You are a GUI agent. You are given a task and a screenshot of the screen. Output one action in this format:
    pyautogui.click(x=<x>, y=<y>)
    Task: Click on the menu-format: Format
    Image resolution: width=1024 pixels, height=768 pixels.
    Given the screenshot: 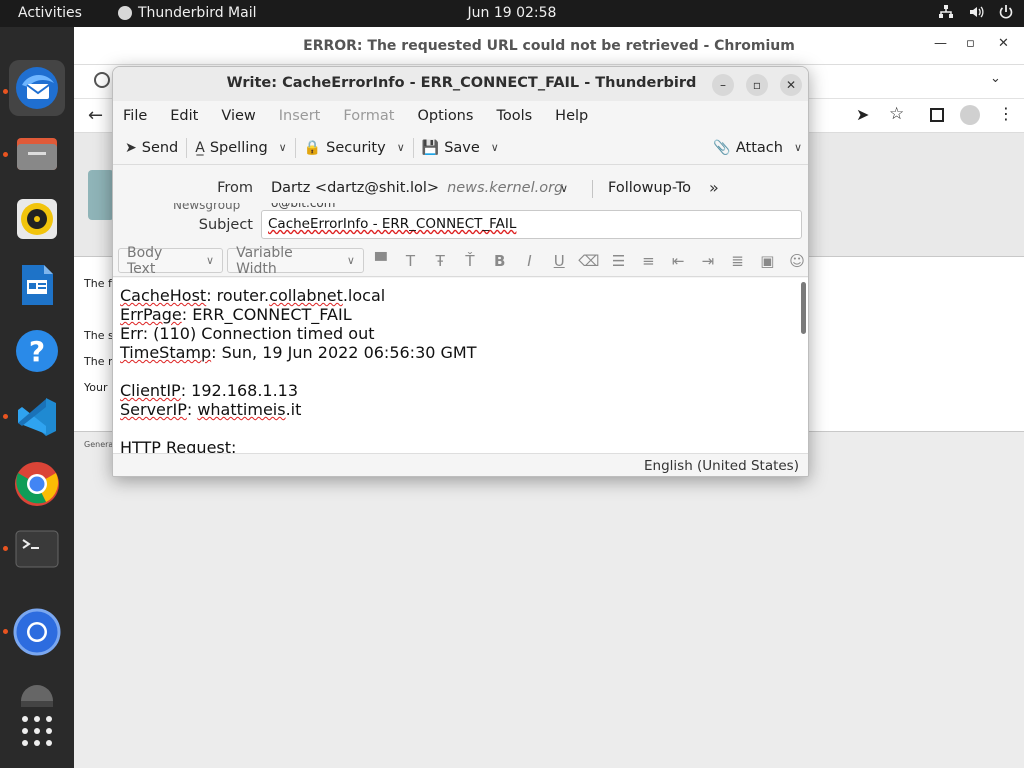 What is the action you would take?
    pyautogui.click(x=374, y=116)
    